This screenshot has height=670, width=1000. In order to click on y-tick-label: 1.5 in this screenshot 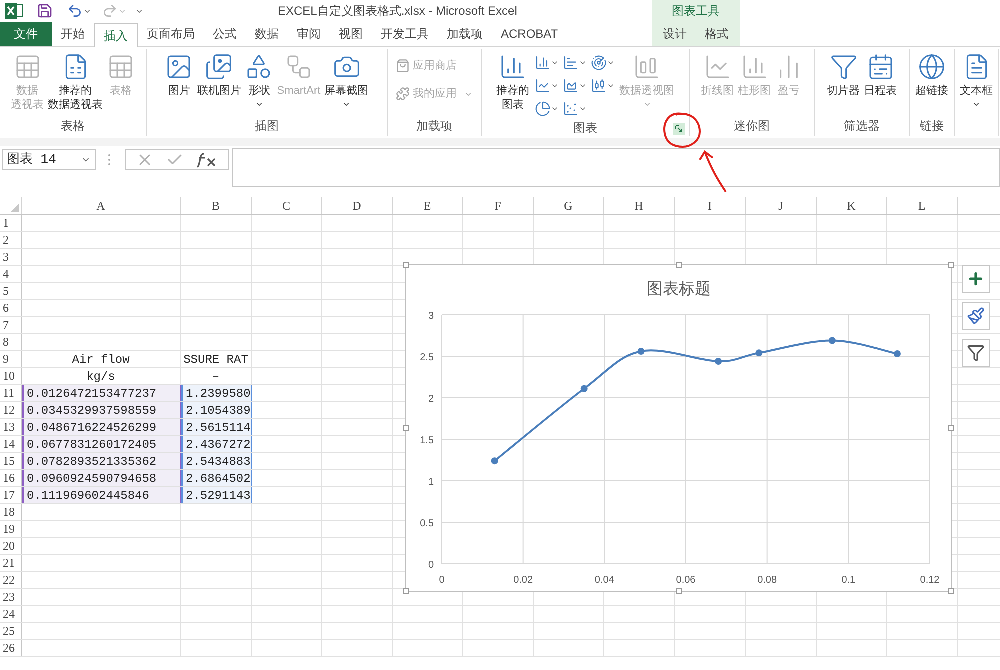, I will do `click(427, 441)`.